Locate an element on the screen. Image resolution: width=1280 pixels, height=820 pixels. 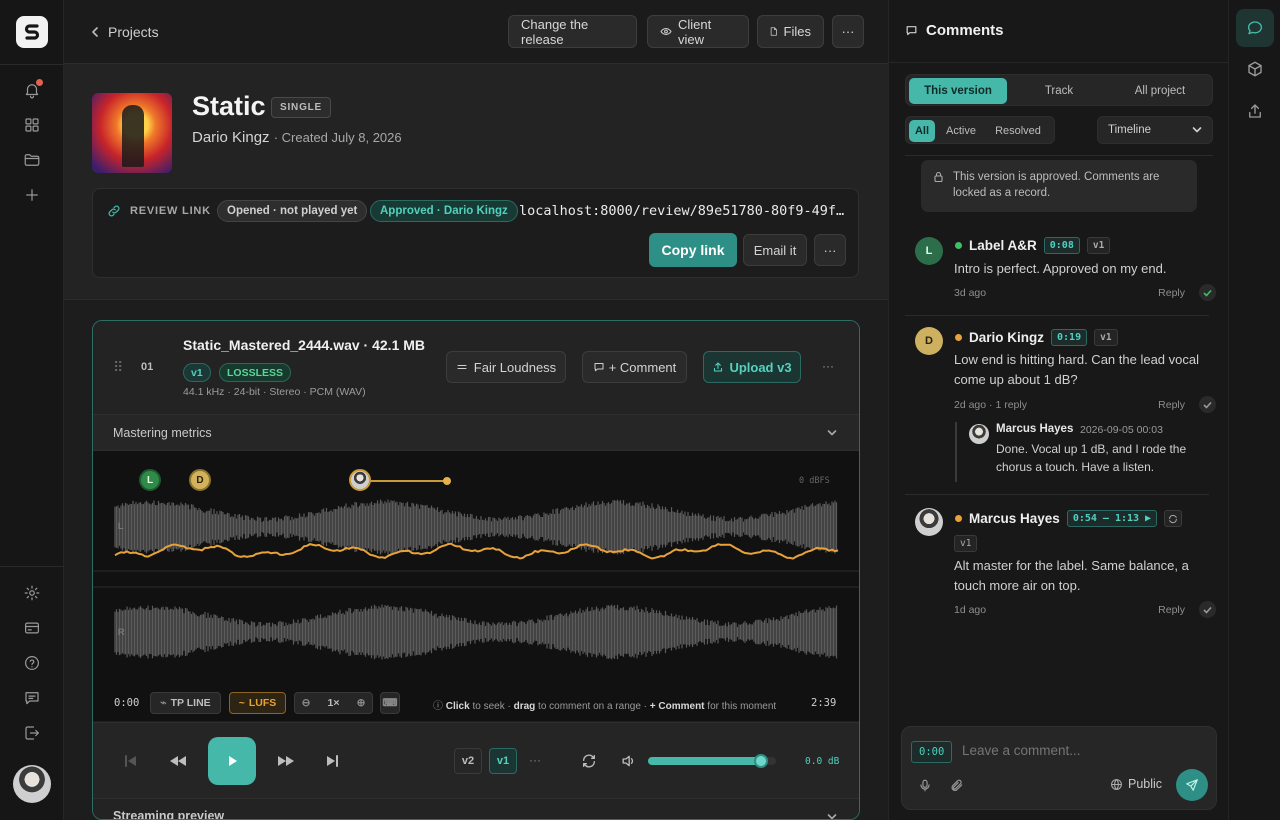
volume-slider is located at coordinates (712, 761).